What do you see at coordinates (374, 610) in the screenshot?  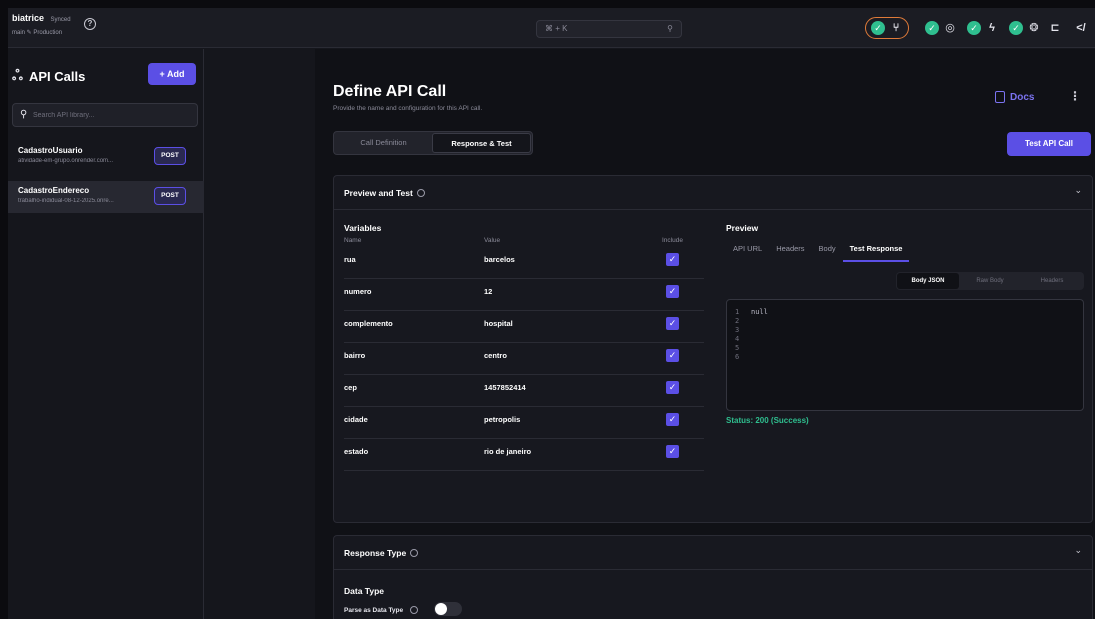 I see `parse-label-text: Parse as Data Type` at bounding box center [374, 610].